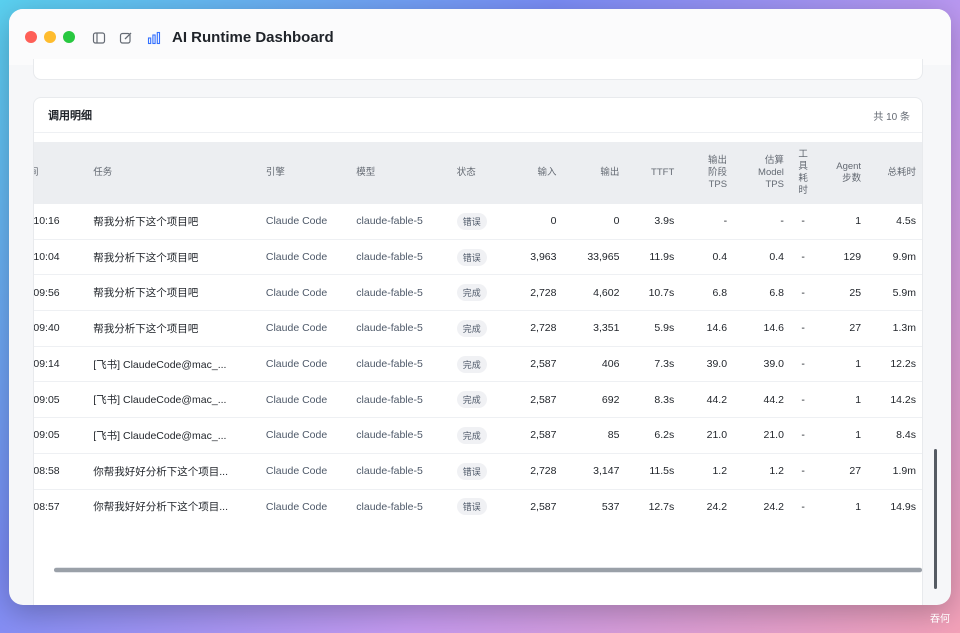 The height and width of the screenshot is (633, 960). I want to click on cell-output: 3,351, so click(594, 328).